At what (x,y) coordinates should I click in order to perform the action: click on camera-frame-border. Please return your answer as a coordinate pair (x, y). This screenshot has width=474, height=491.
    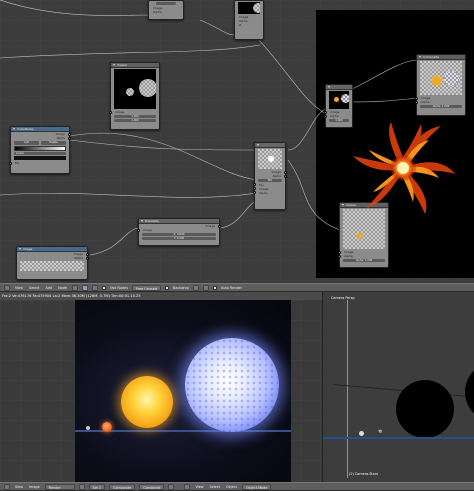
    Looking at the image, I should click on (347, 389).